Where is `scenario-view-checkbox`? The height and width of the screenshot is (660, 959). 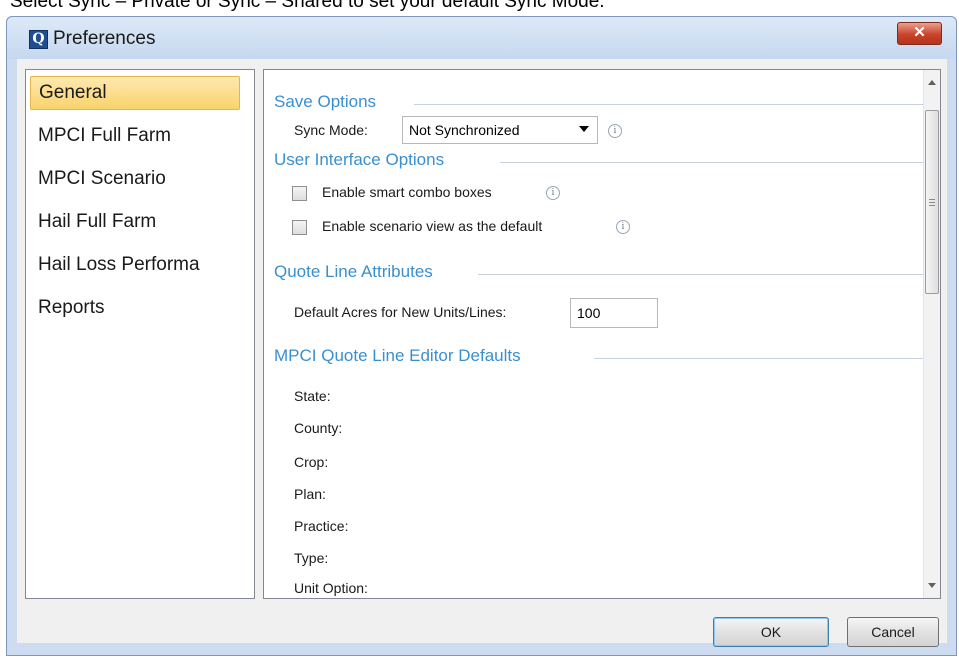
scenario-view-checkbox is located at coordinates (299, 227).